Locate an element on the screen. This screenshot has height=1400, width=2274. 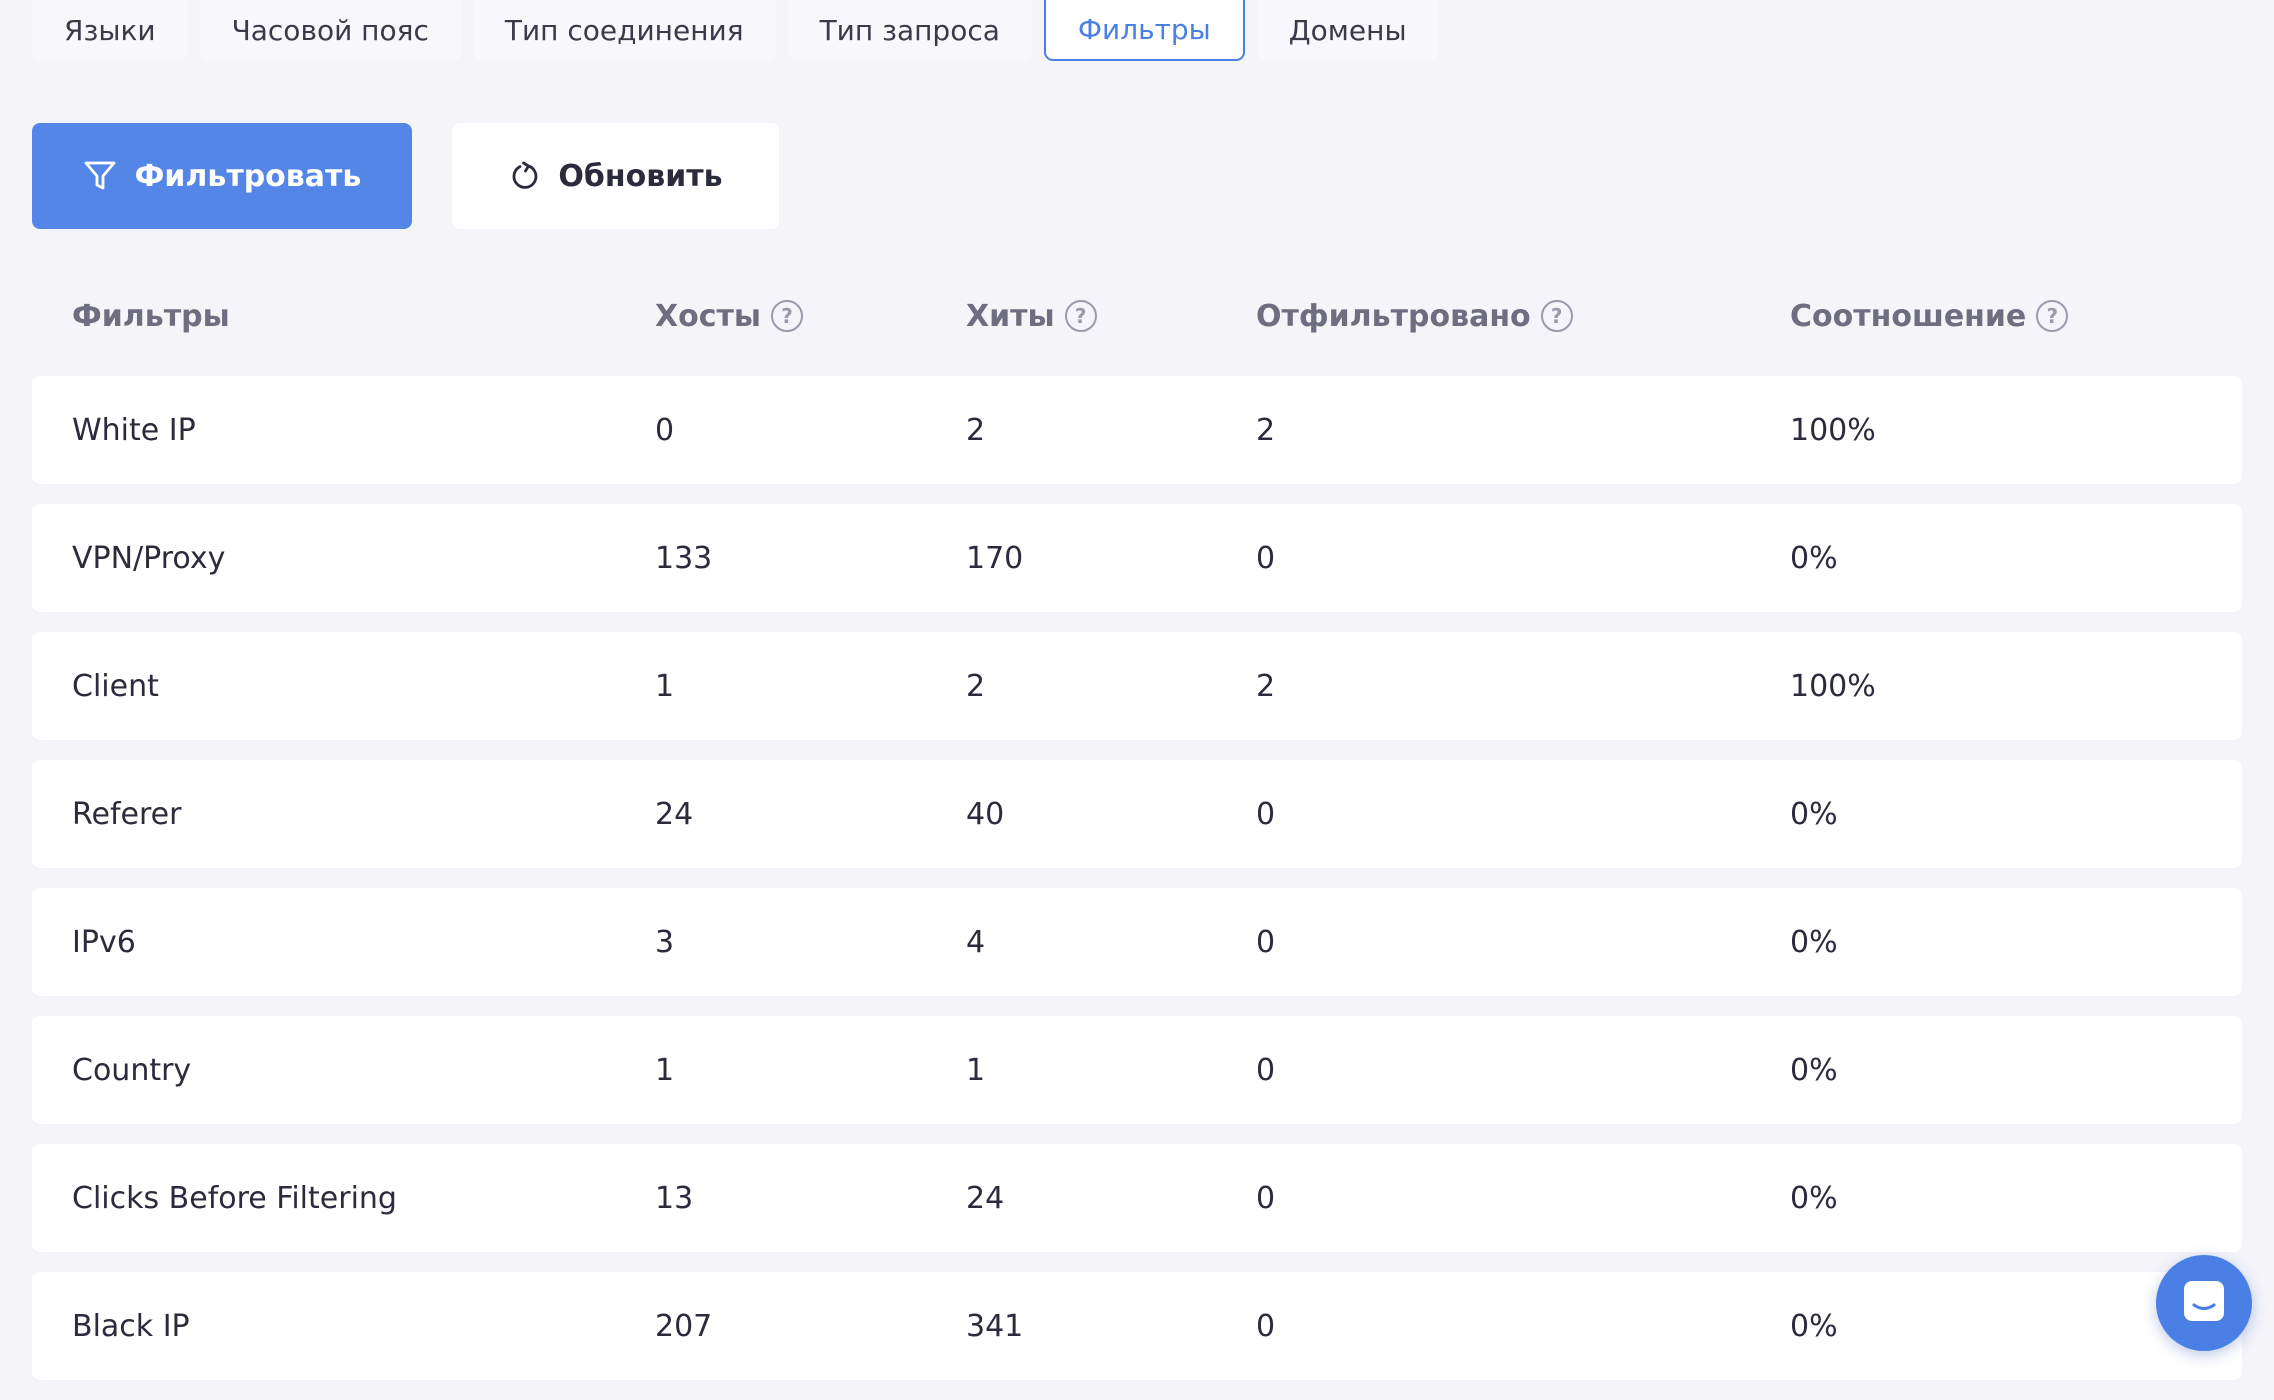
filter-button: Фильтровать is located at coordinates (222, 176).